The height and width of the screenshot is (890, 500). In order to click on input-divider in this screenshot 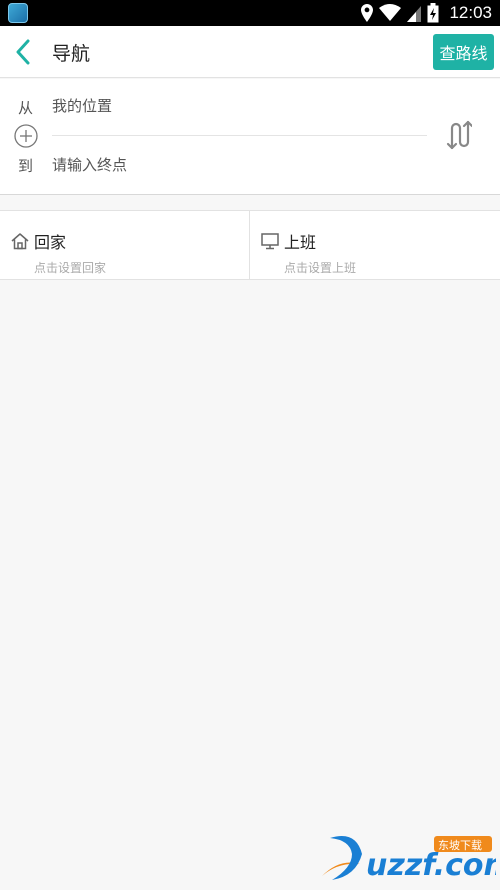, I will do `click(239, 135)`.